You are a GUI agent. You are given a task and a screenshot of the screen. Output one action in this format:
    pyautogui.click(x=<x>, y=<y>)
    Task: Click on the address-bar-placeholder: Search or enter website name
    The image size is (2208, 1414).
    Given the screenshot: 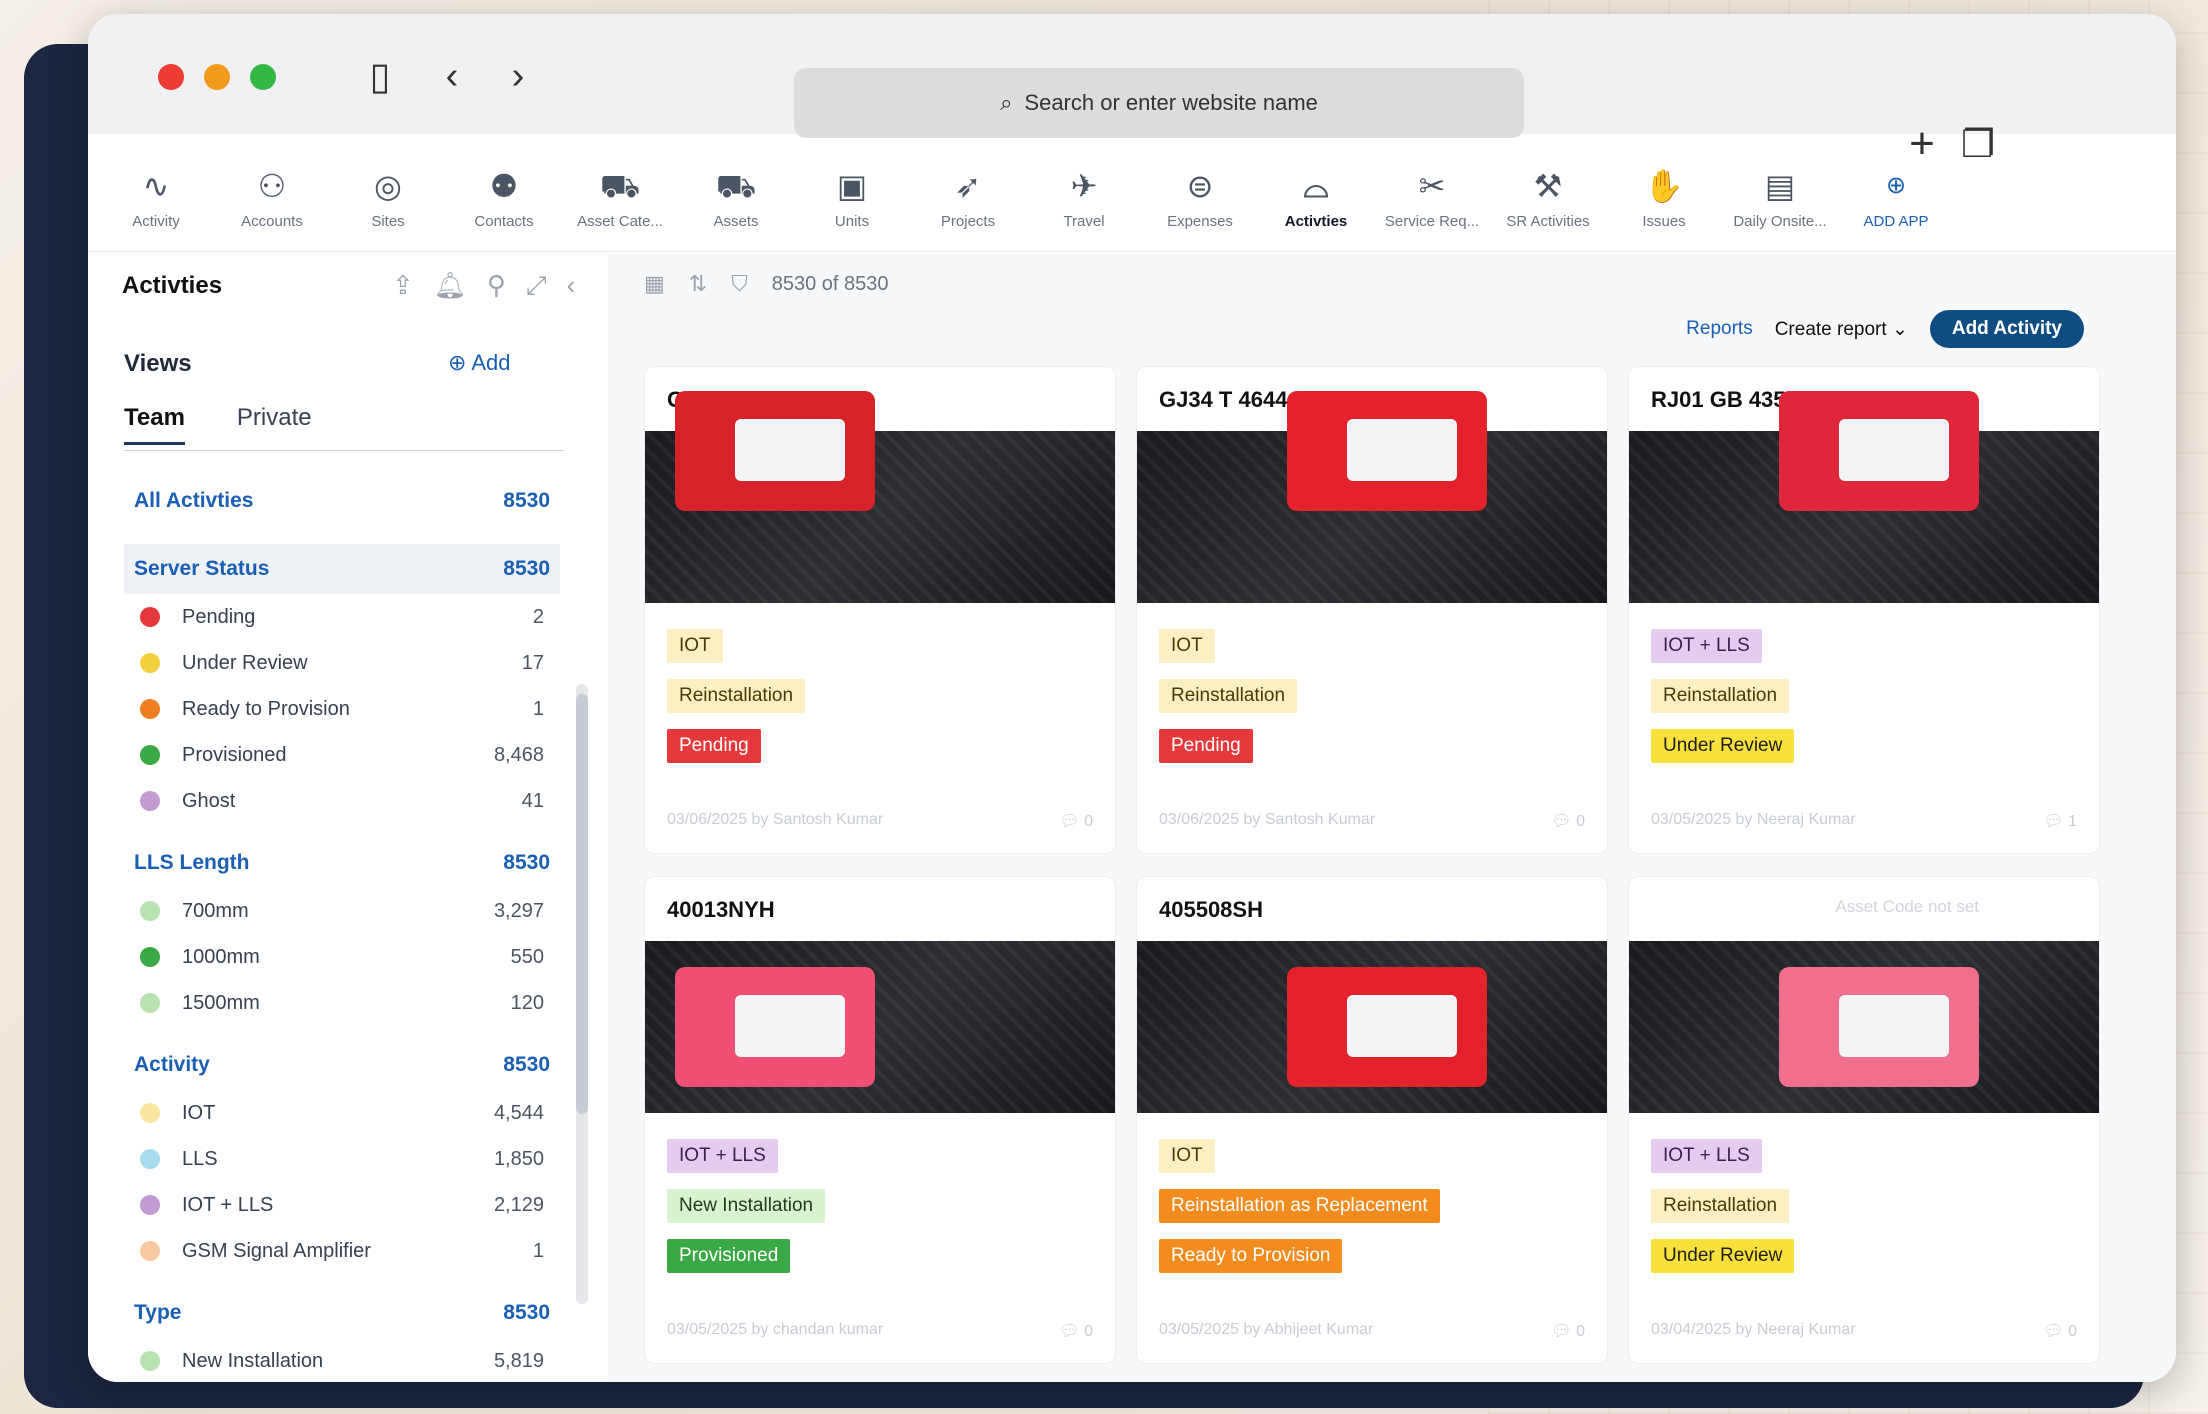 What is the action you would take?
    pyautogui.click(x=1171, y=102)
    